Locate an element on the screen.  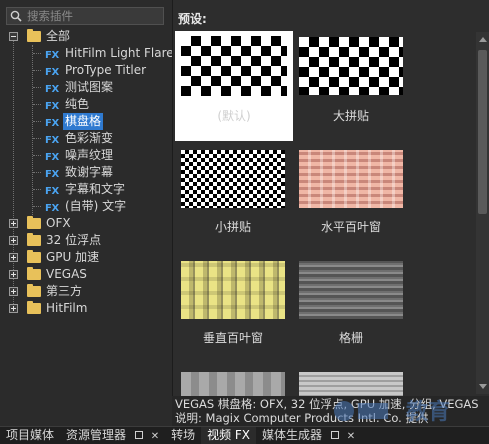
preset-label: (默认) is located at coordinates (234, 116).